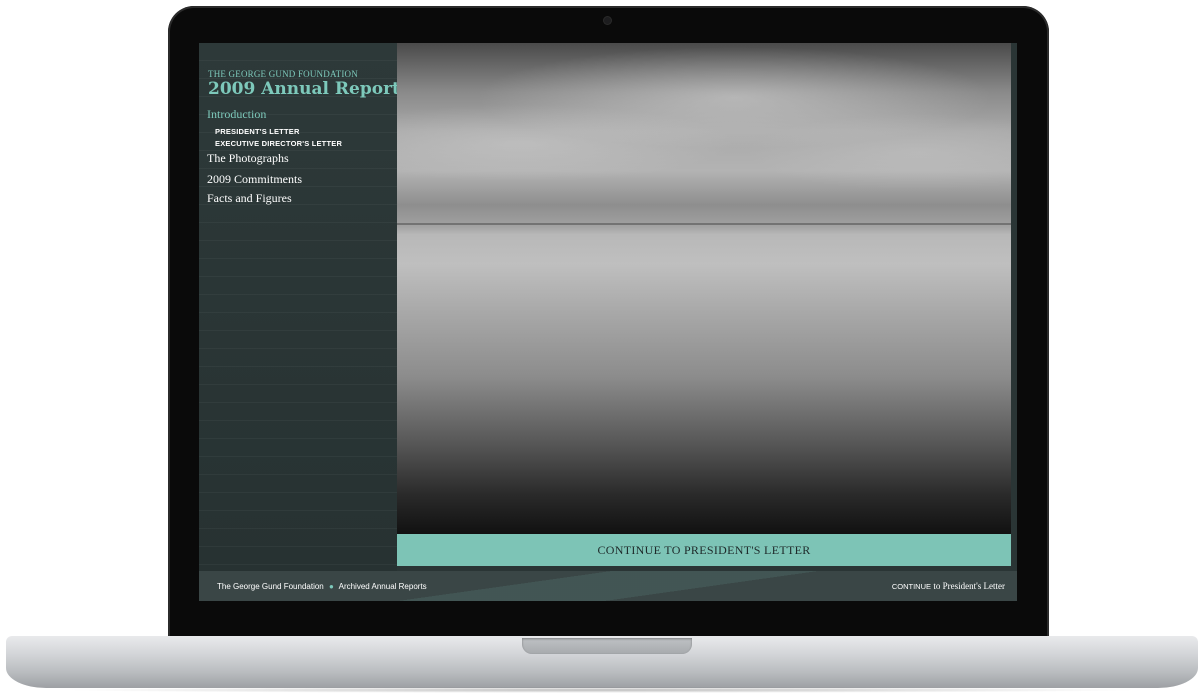  I want to click on footer-continue-link: CONTINUE to President's Letter, so click(948, 586).